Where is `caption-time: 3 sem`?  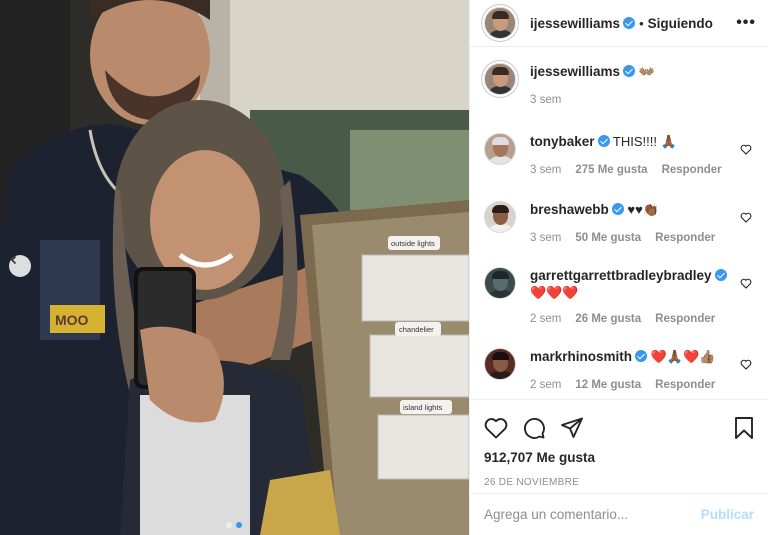
caption-time: 3 sem is located at coordinates (545, 100).